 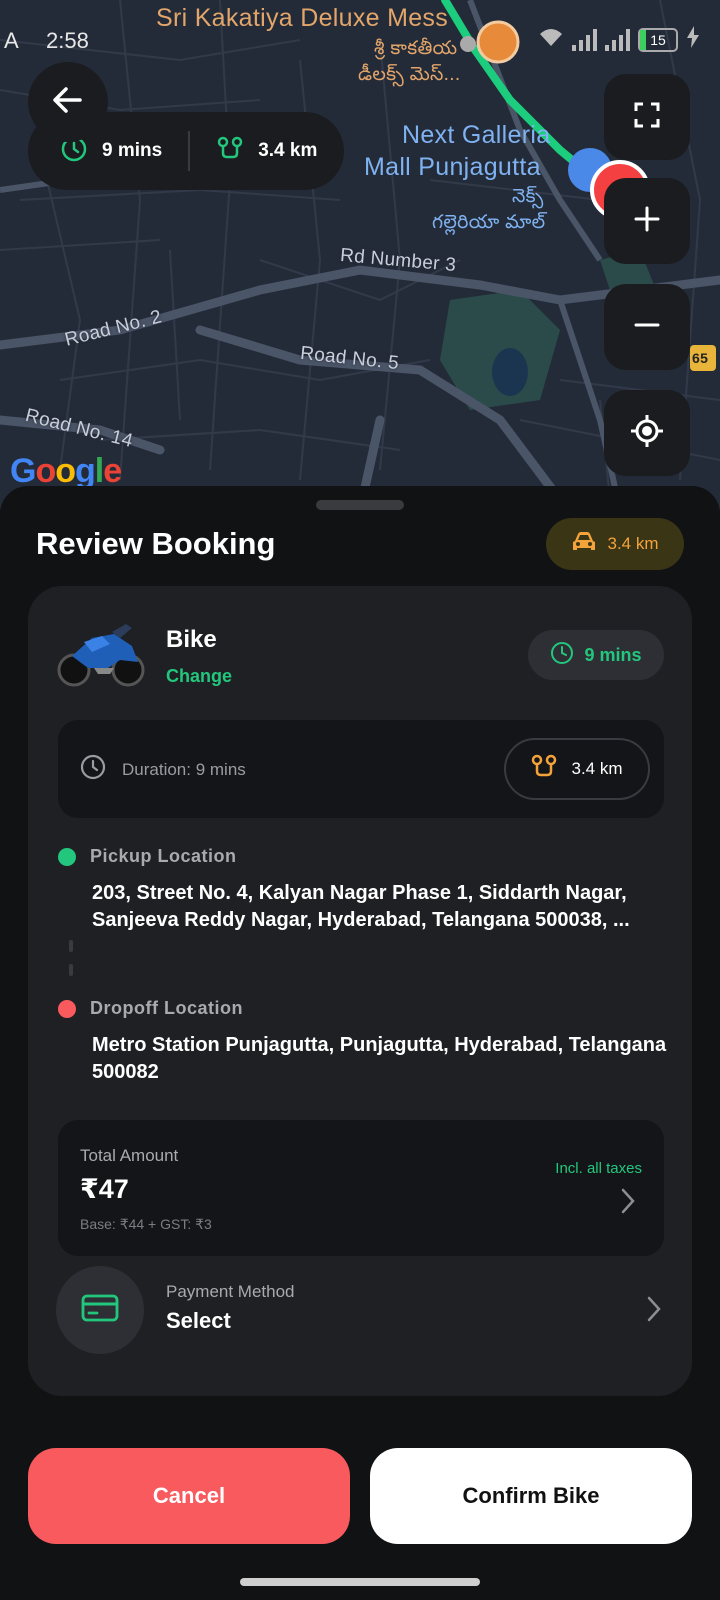 I want to click on bike-image, so click(x=100, y=653).